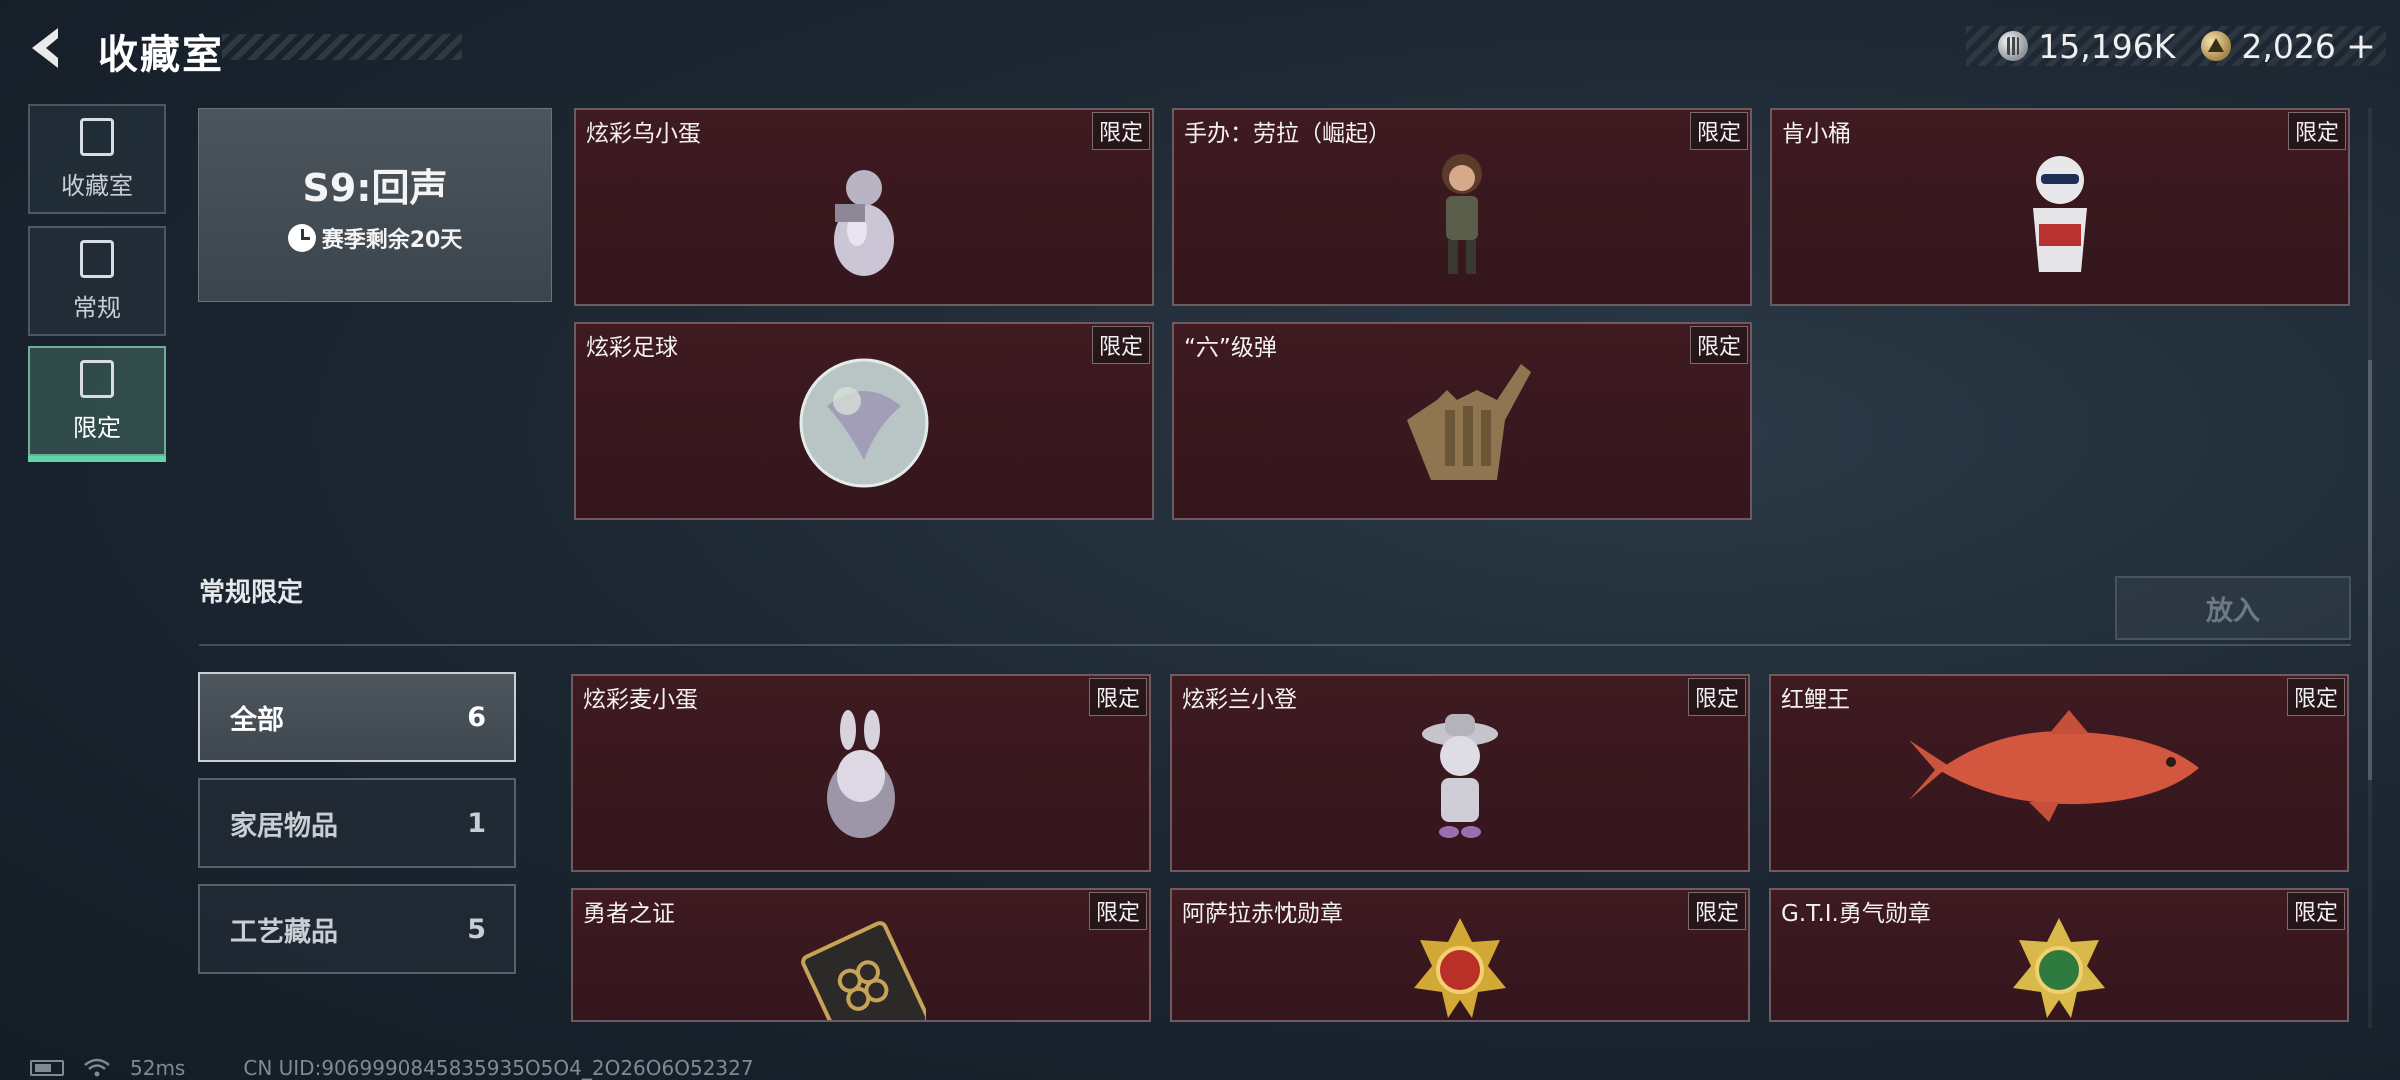 The width and height of the screenshot is (2400, 1080). Describe the element at coordinates (864, 223) in the screenshot. I see `egg-figure-icon` at that location.